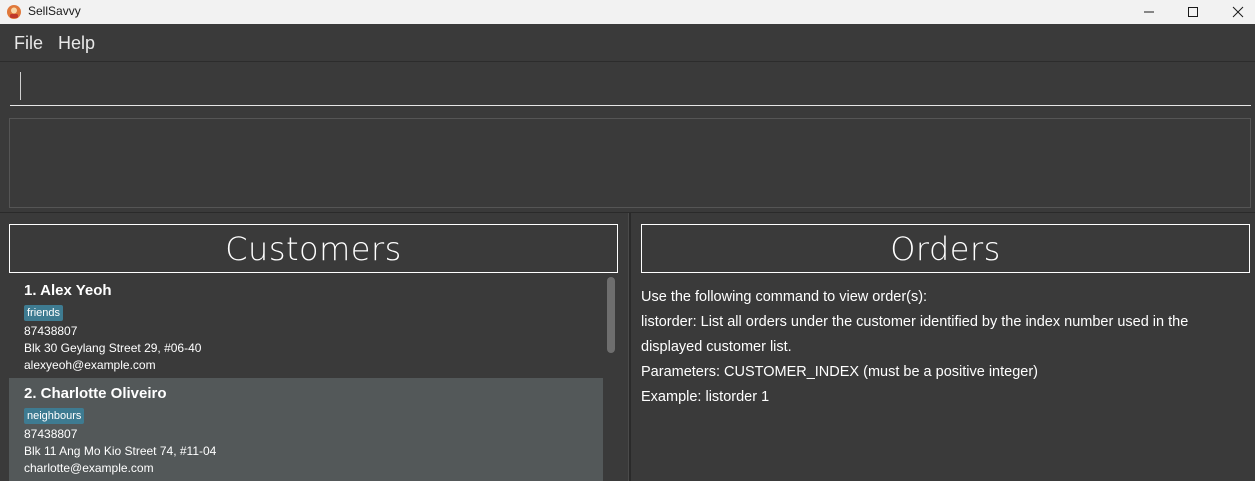 This screenshot has width=1255, height=481. I want to click on command-input, so click(630, 87).